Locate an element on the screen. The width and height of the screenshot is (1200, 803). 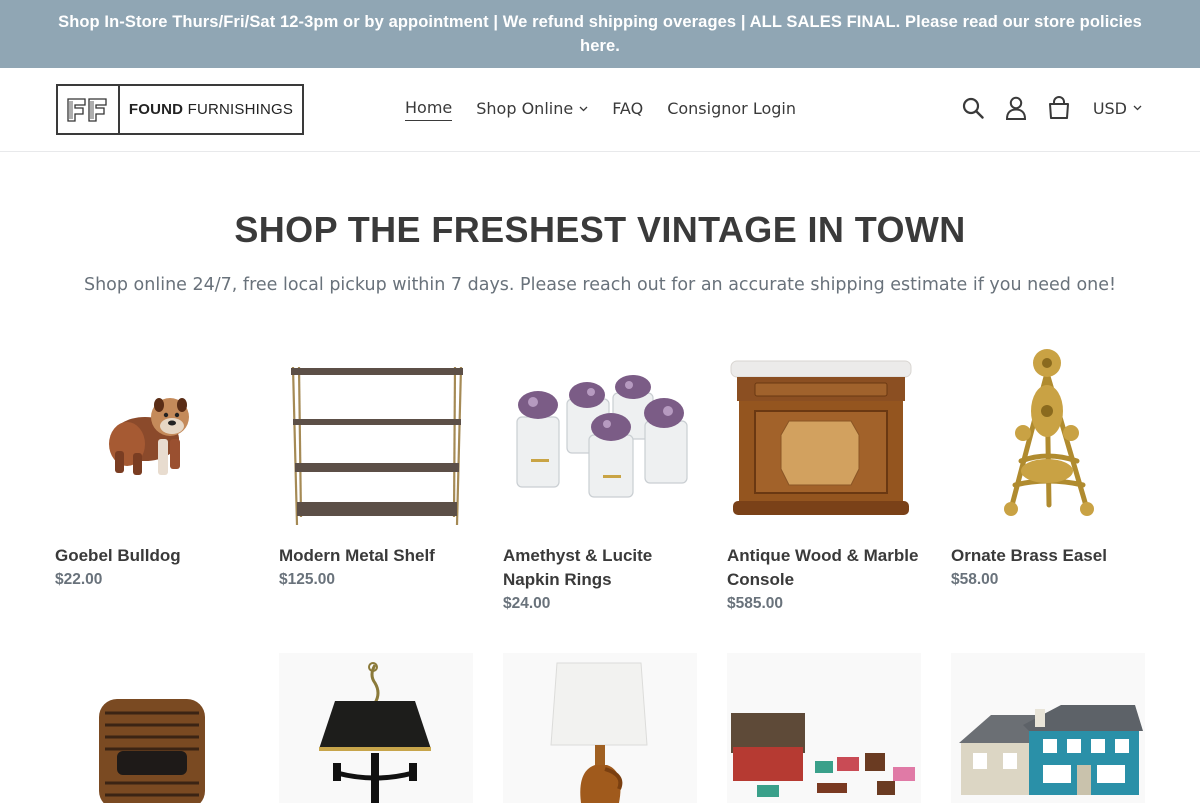
hero-title: SHOP THE FRESHEST VINTAGE IN TOWN is located at coordinates (600, 229).